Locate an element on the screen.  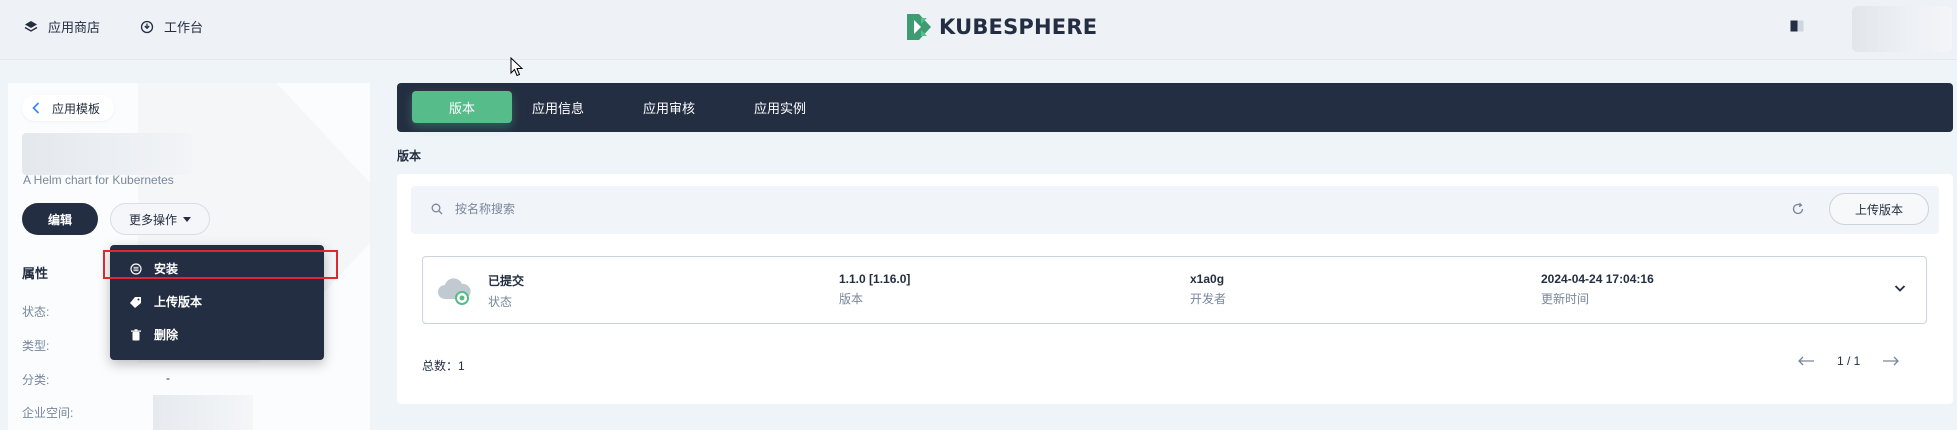
arrow-right-icon is located at coordinates (1891, 361).